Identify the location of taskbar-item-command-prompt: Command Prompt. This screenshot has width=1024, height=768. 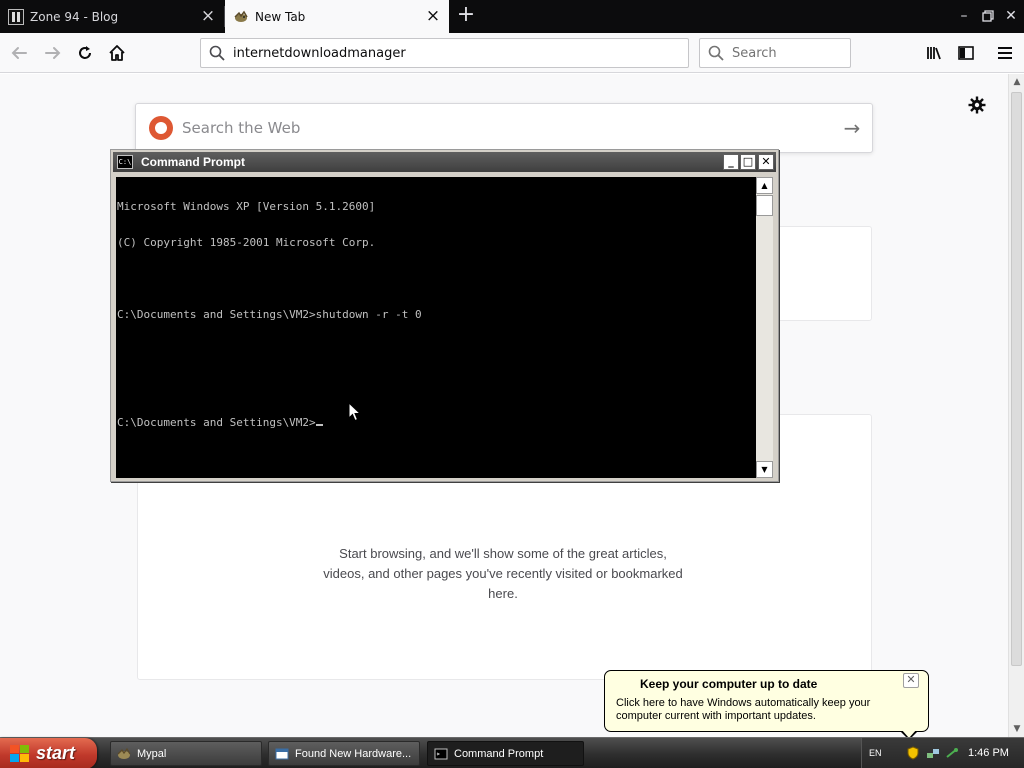
(505, 753).